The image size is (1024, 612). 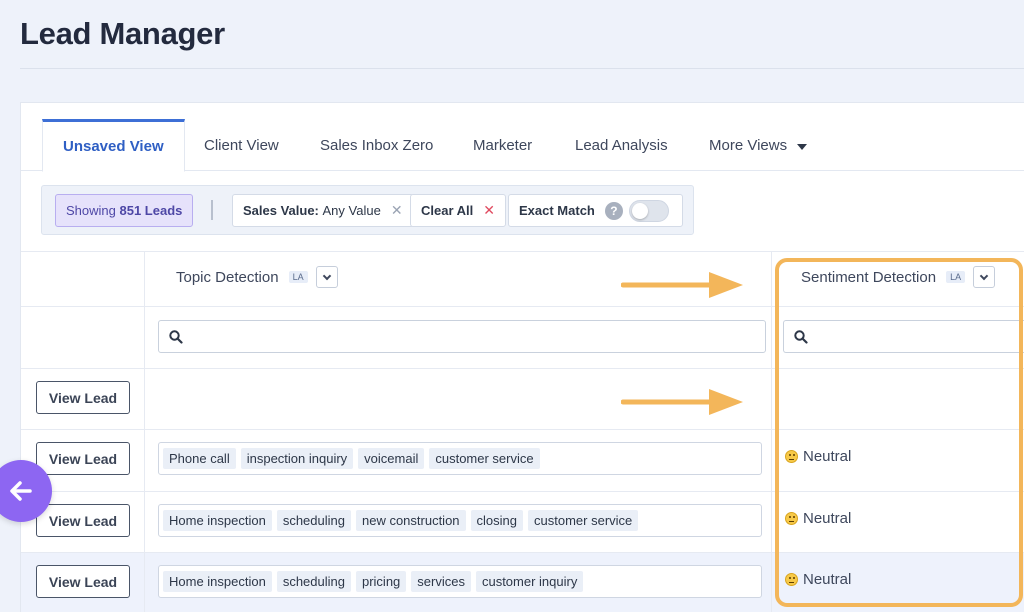 What do you see at coordinates (903, 336) in the screenshot?
I see `sentiment-search-input` at bounding box center [903, 336].